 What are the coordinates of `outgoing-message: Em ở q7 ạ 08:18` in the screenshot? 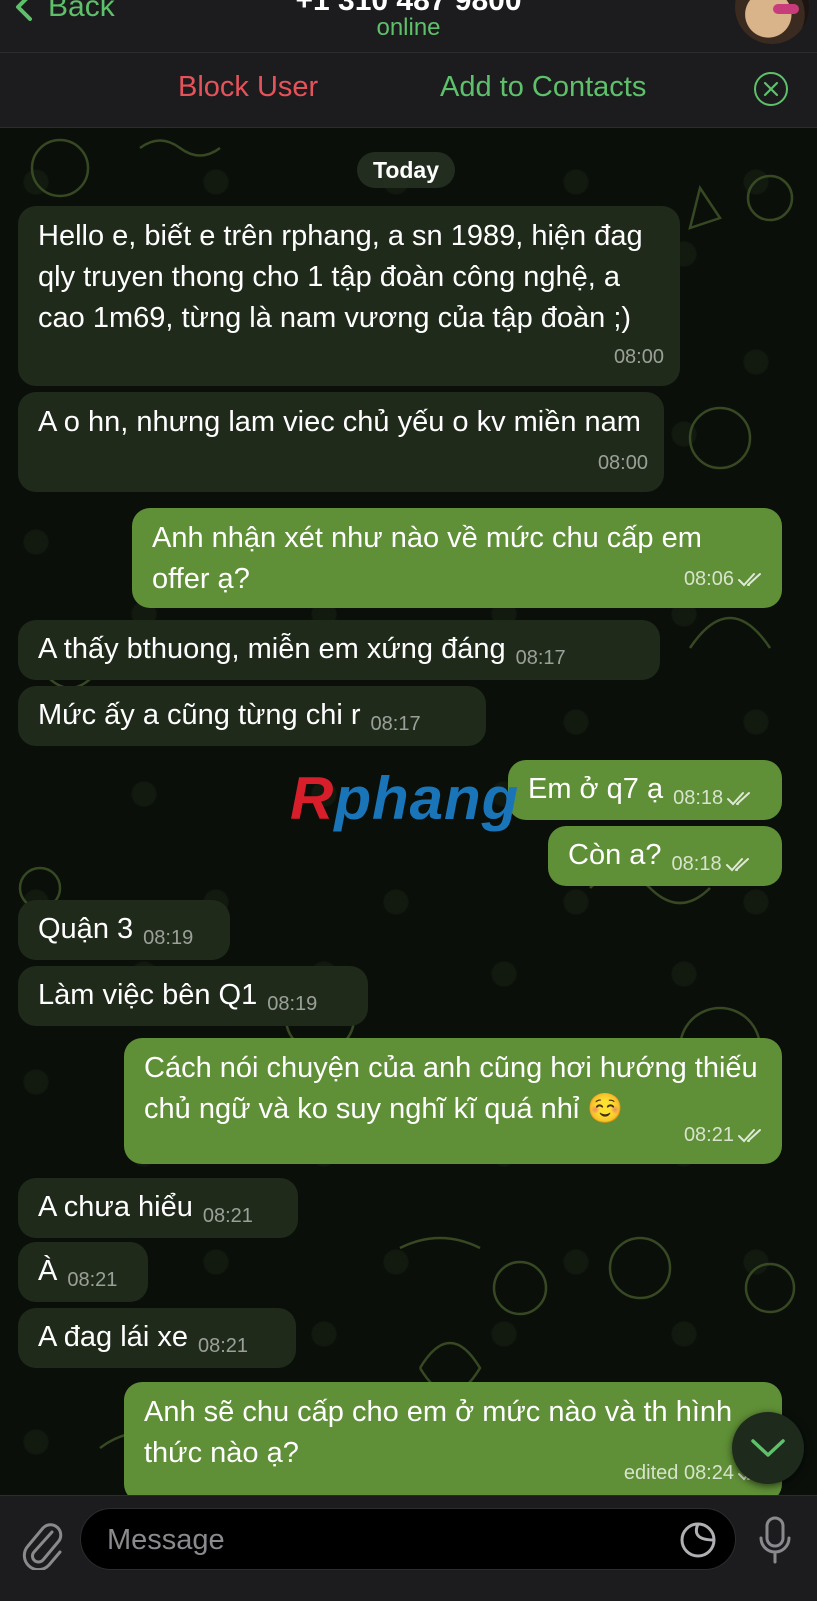 It's located at (645, 790).